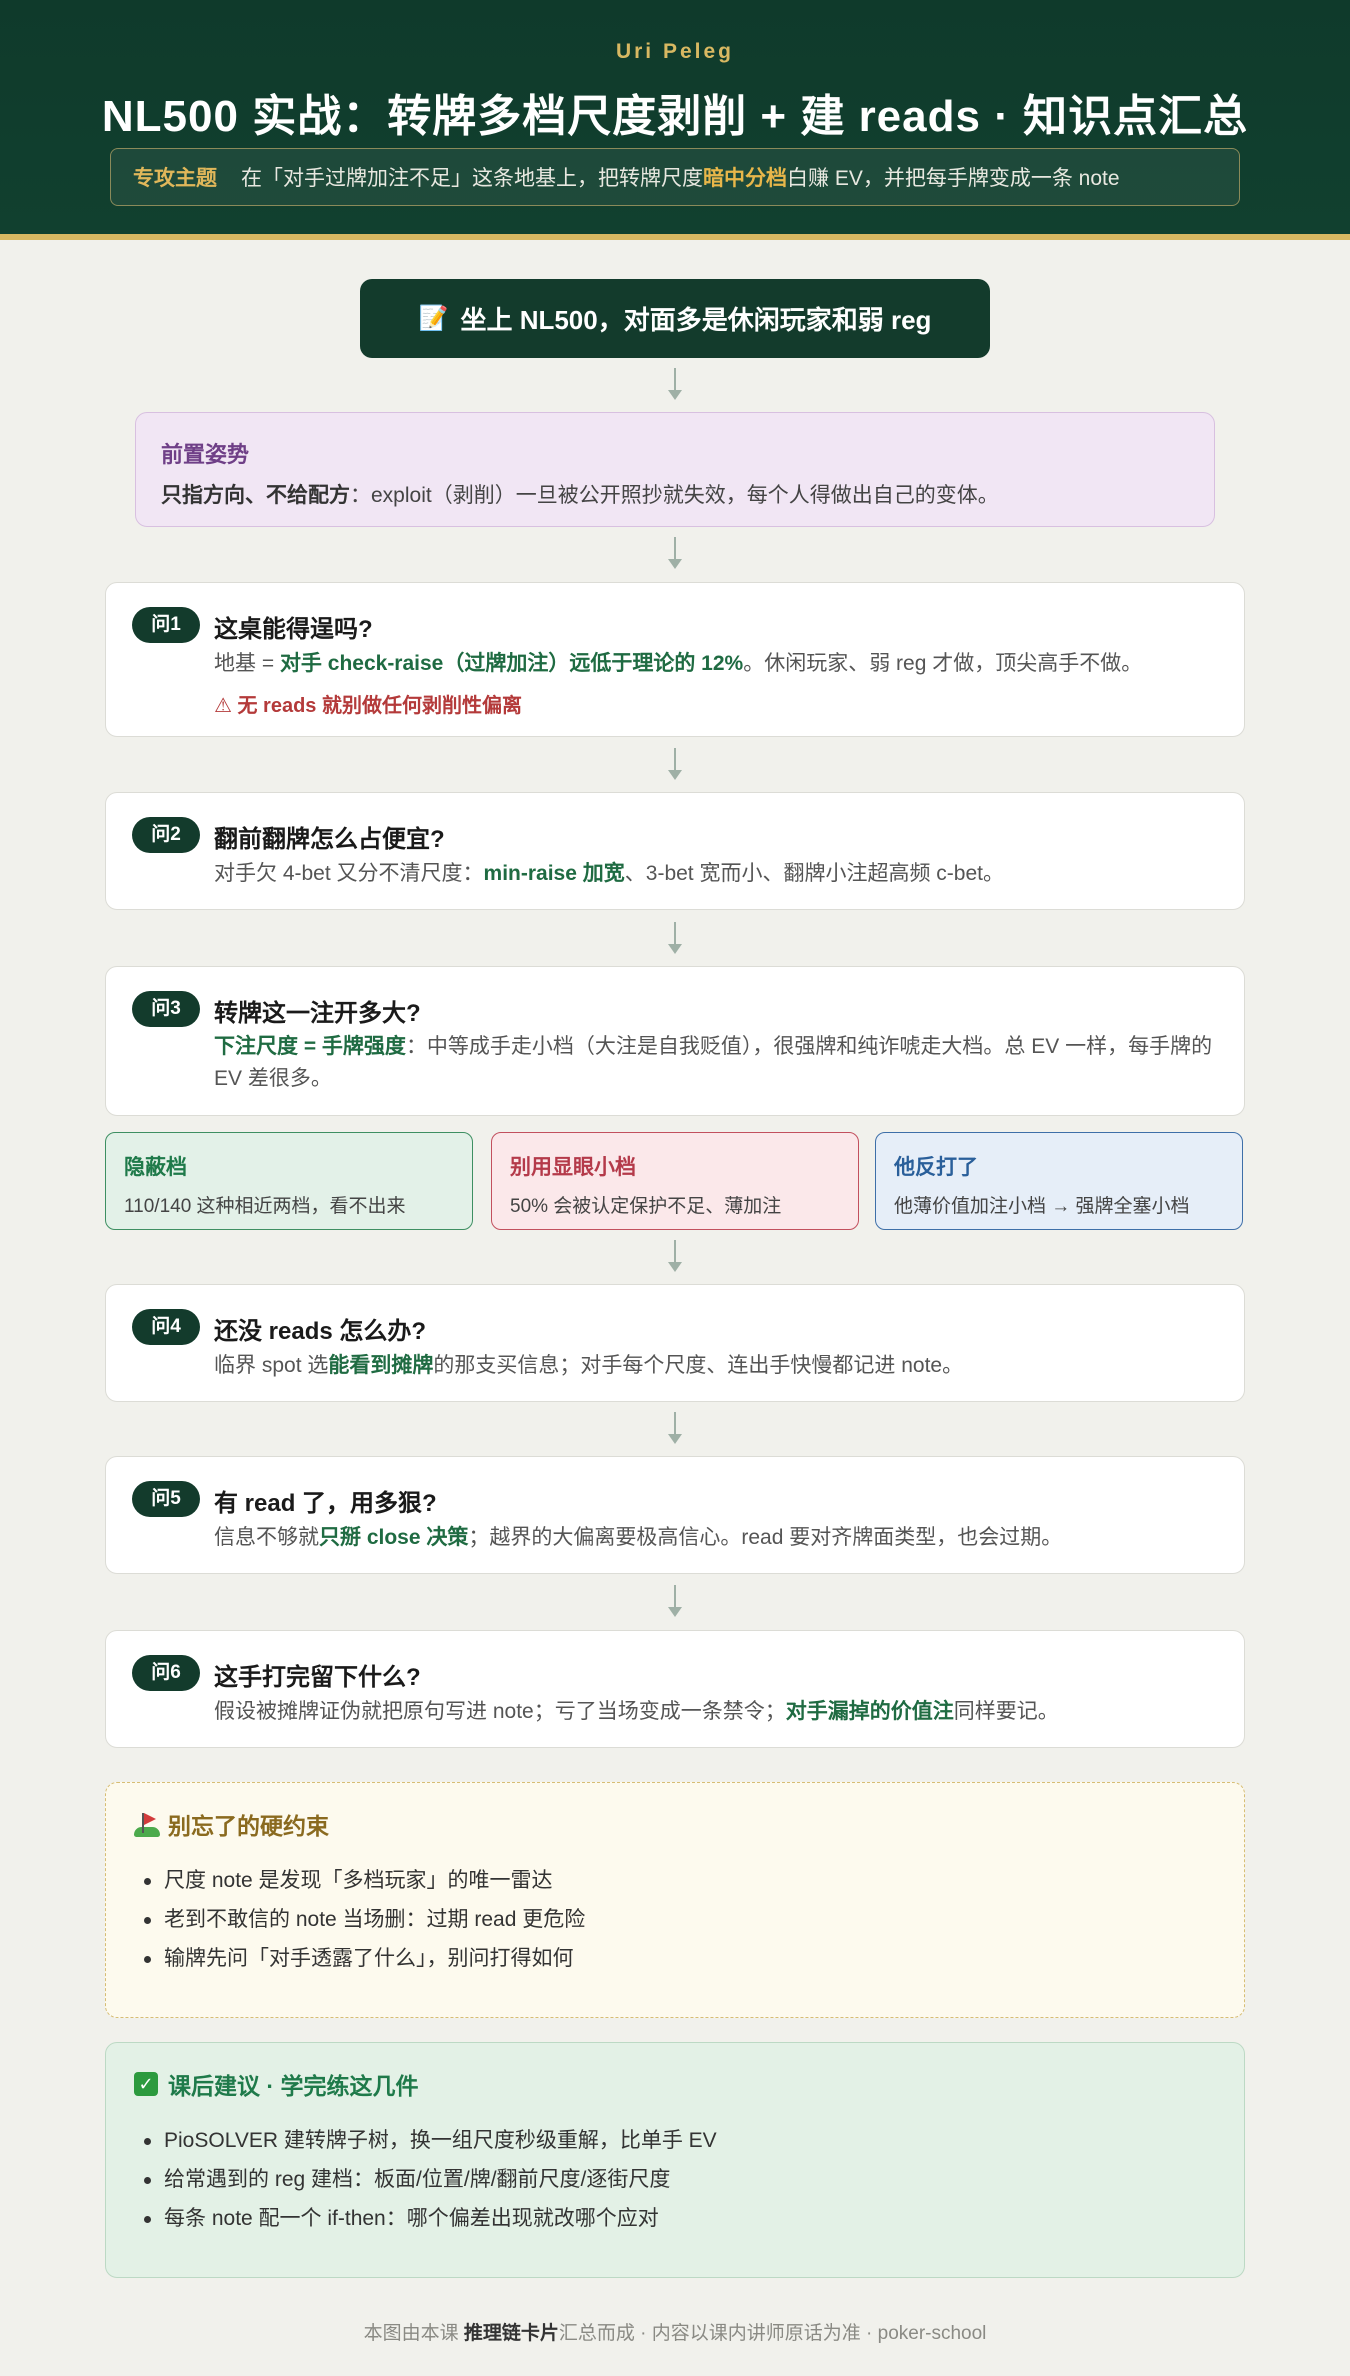 This screenshot has width=1350, height=2376. What do you see at coordinates (329, 839) in the screenshot?
I see `question-title: 翻前翻牌怎么占便宜?` at bounding box center [329, 839].